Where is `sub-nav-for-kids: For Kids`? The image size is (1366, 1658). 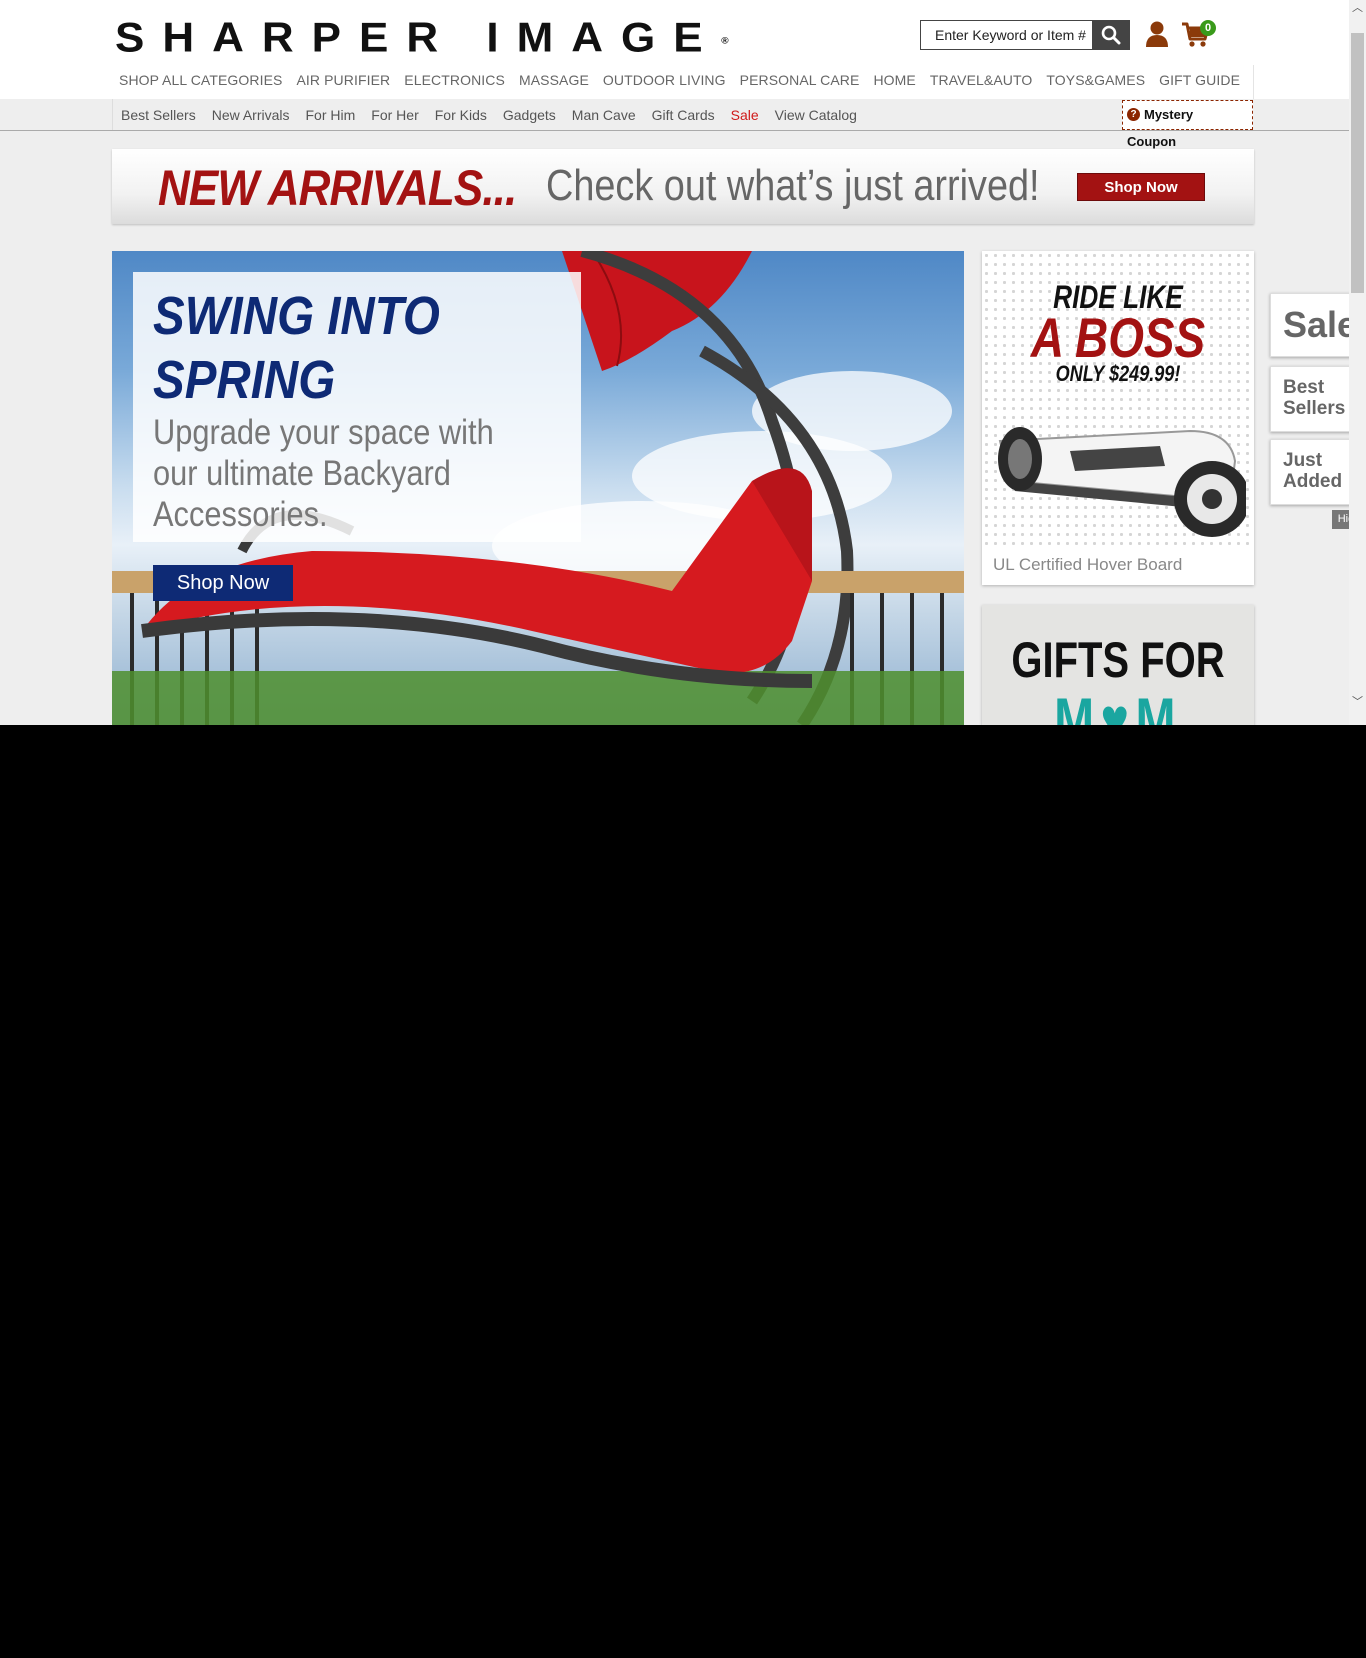 sub-nav-for-kids: For Kids is located at coordinates (461, 114).